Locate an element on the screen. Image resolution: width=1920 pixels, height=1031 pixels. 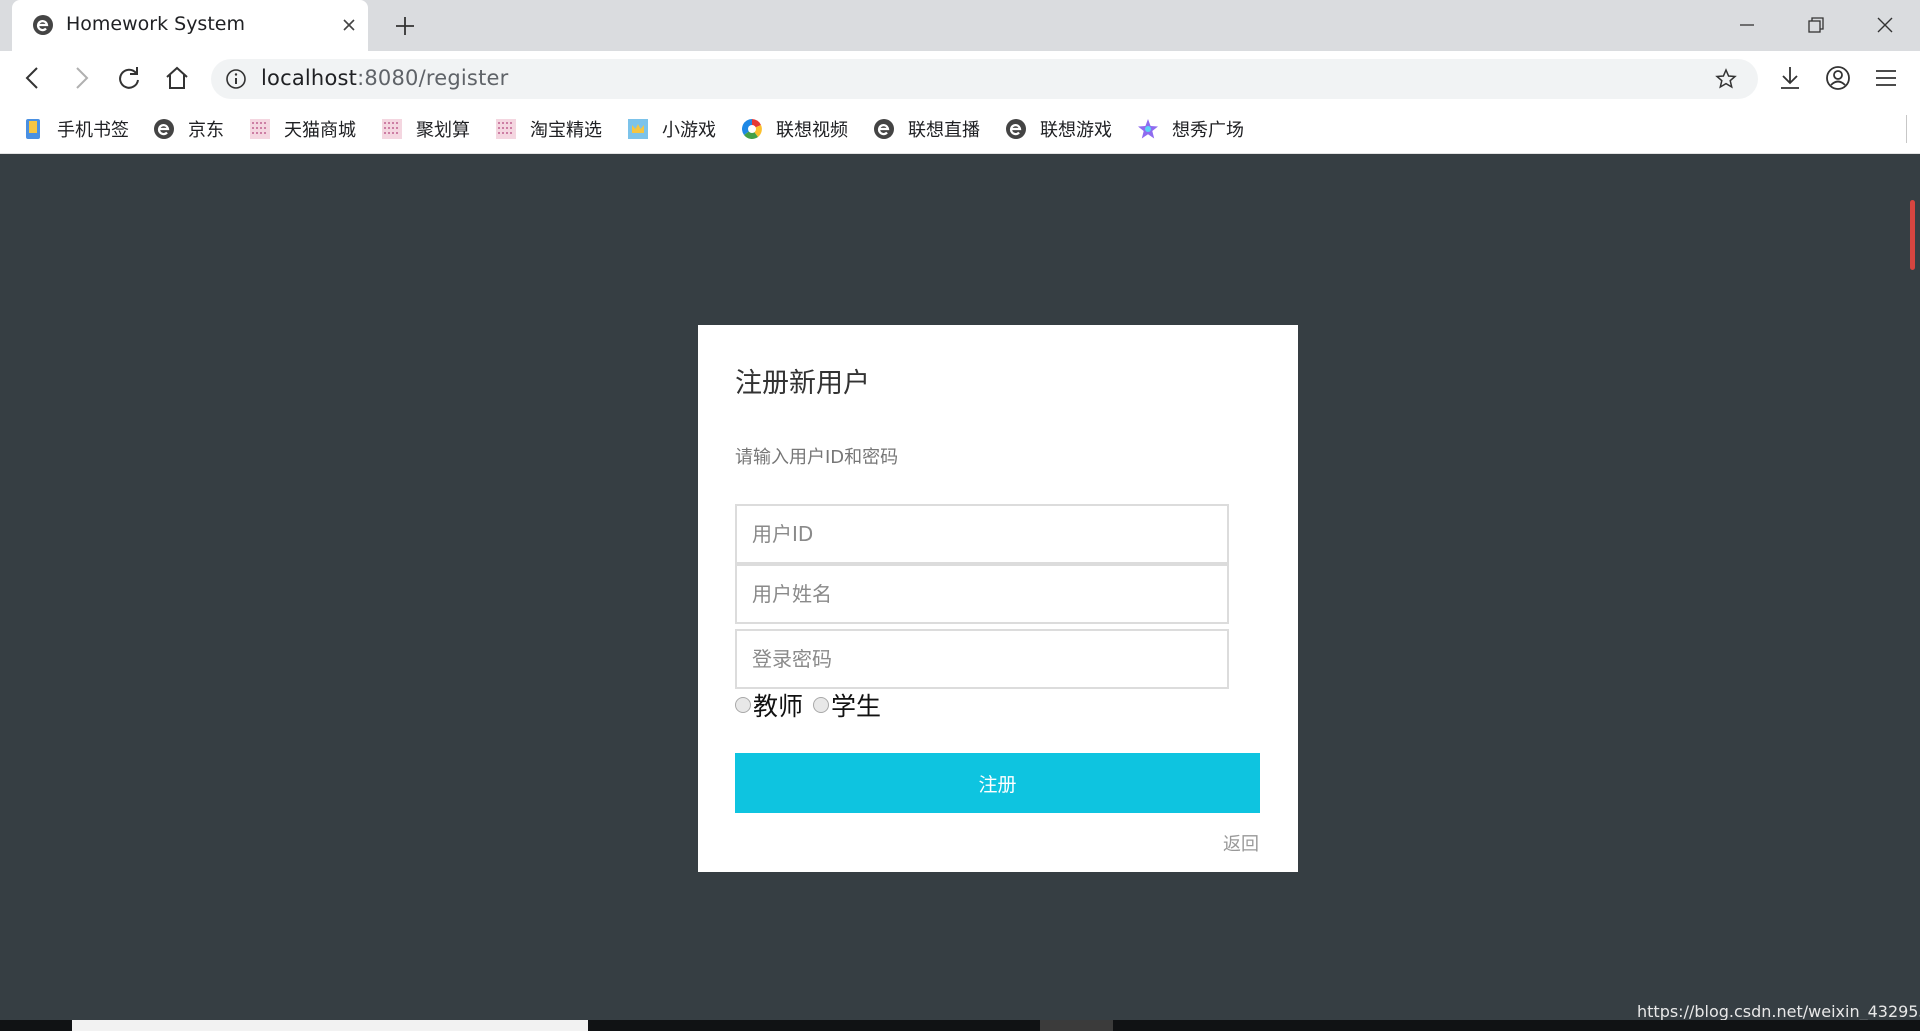
new-tab-icon is located at coordinates (405, 26).